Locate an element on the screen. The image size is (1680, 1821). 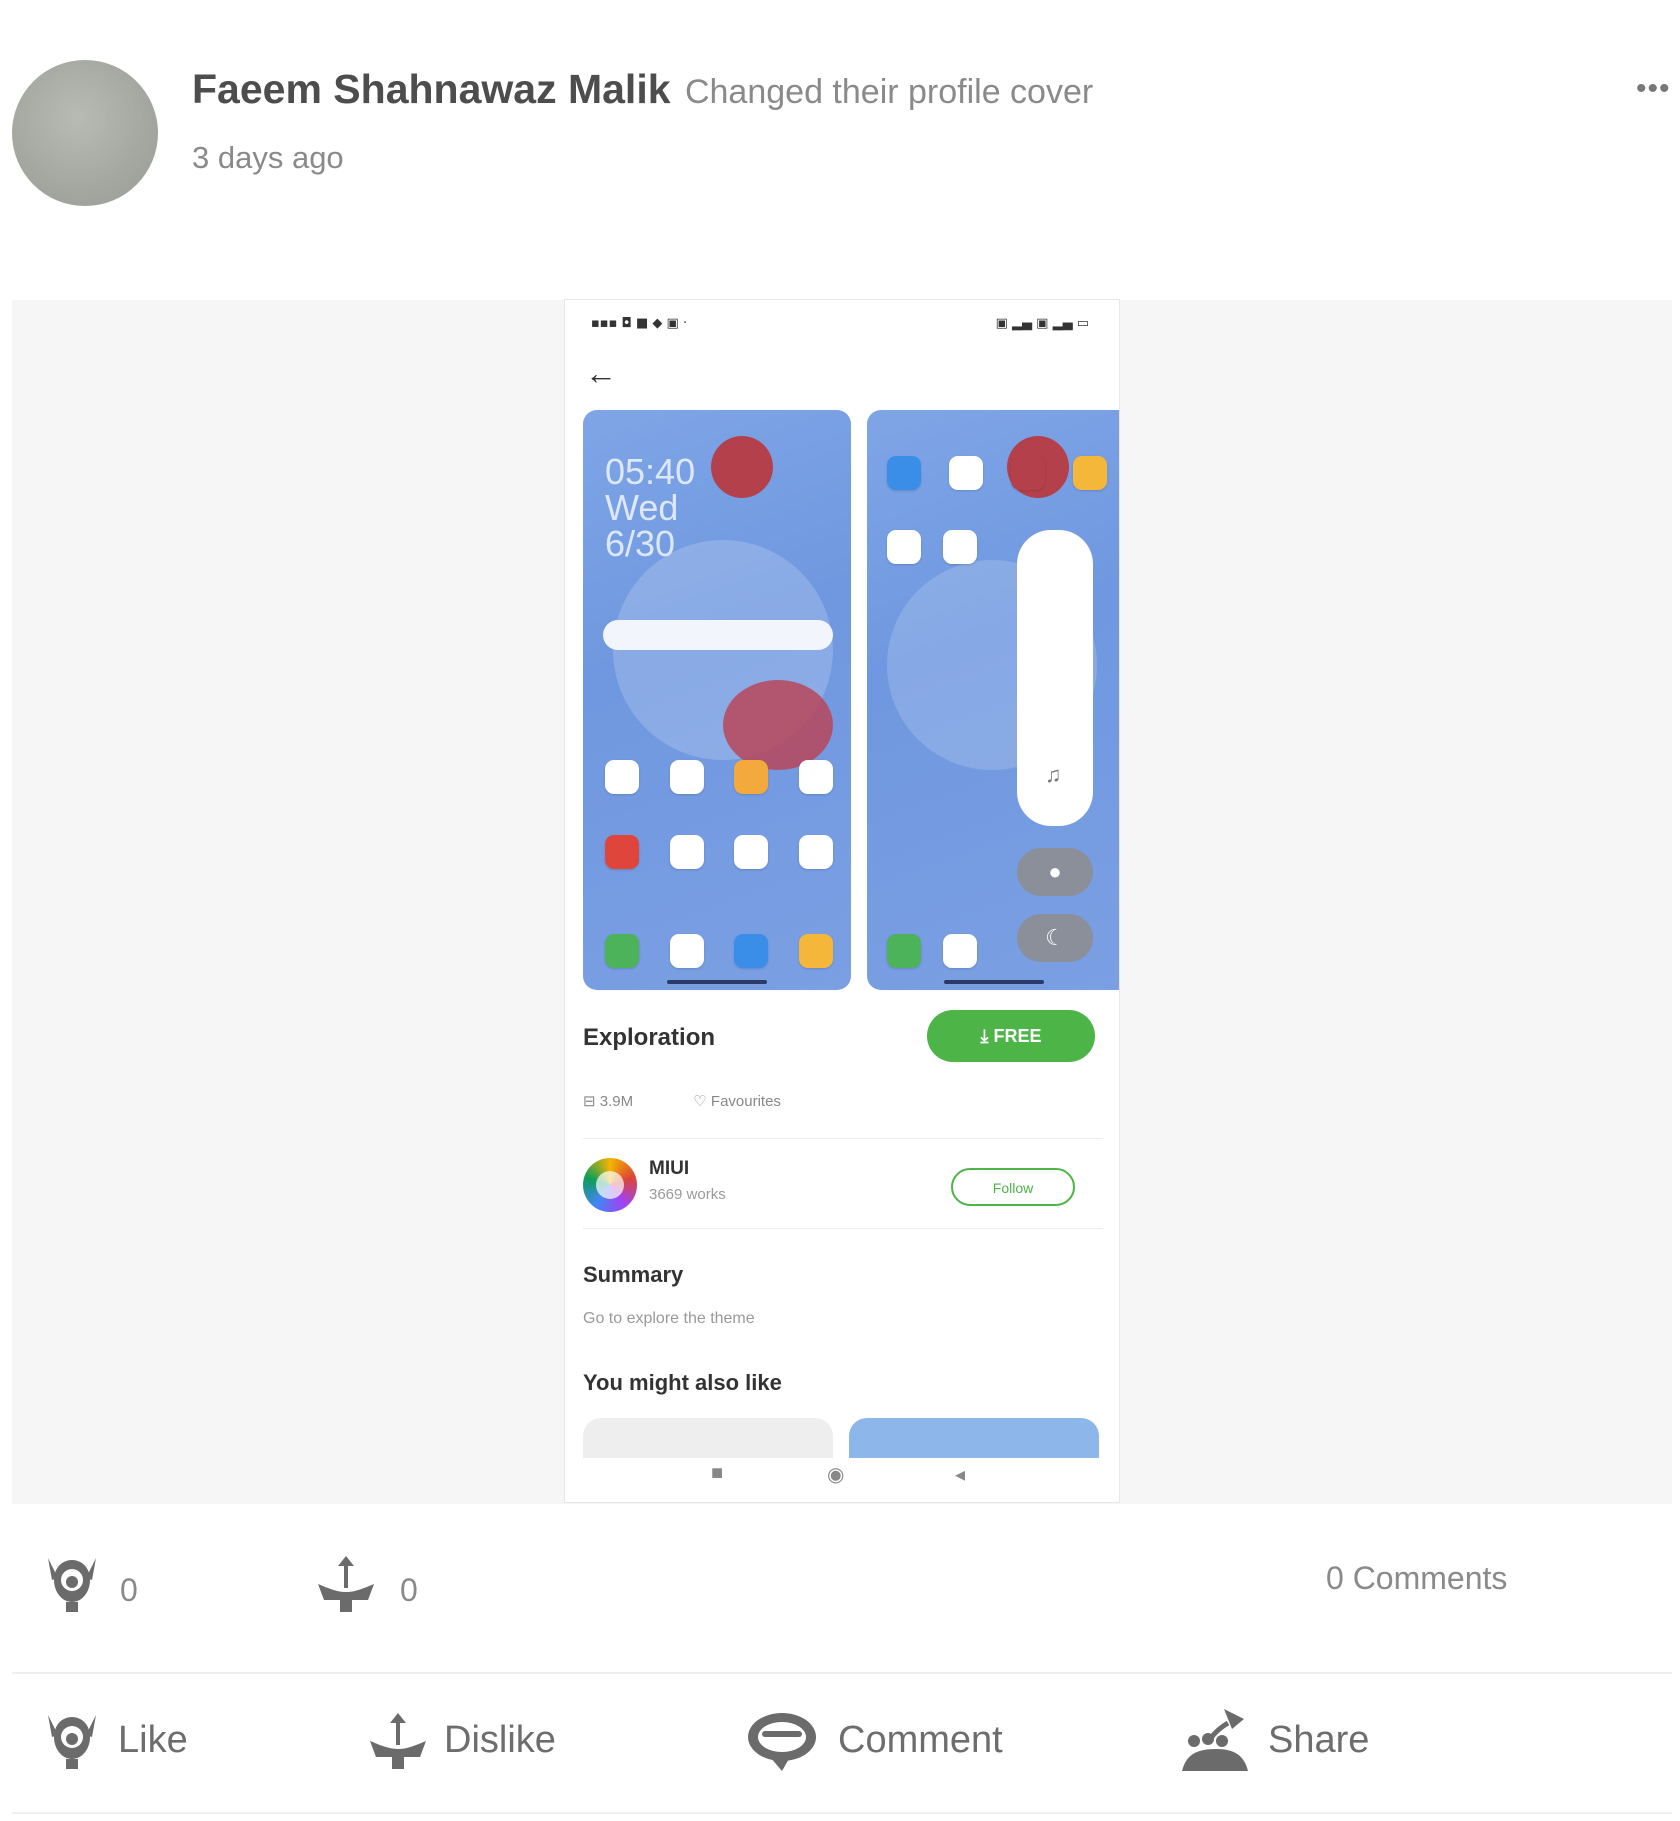
theme-size-value: 3.9M is located at coordinates (616, 1101).